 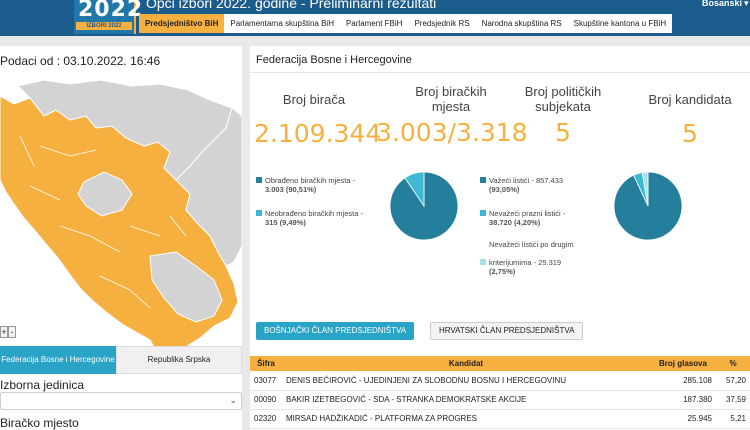 I want to click on section-title: Federacija Bosne i Hercegovine, so click(x=334, y=60).